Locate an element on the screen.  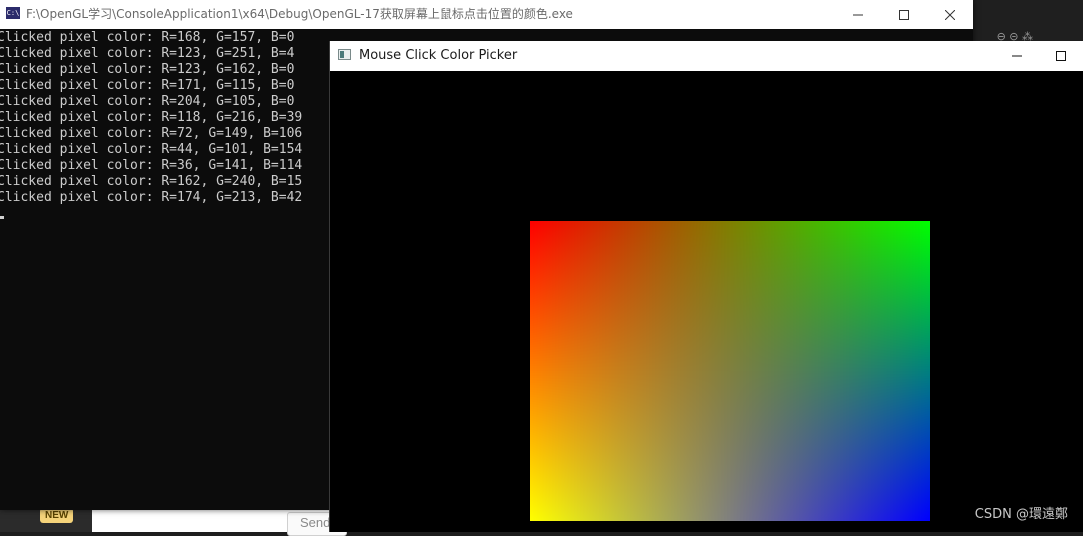
console-output-line: Clicked pixel color: R=168, G=157, B=0 is located at coordinates (147, 37).